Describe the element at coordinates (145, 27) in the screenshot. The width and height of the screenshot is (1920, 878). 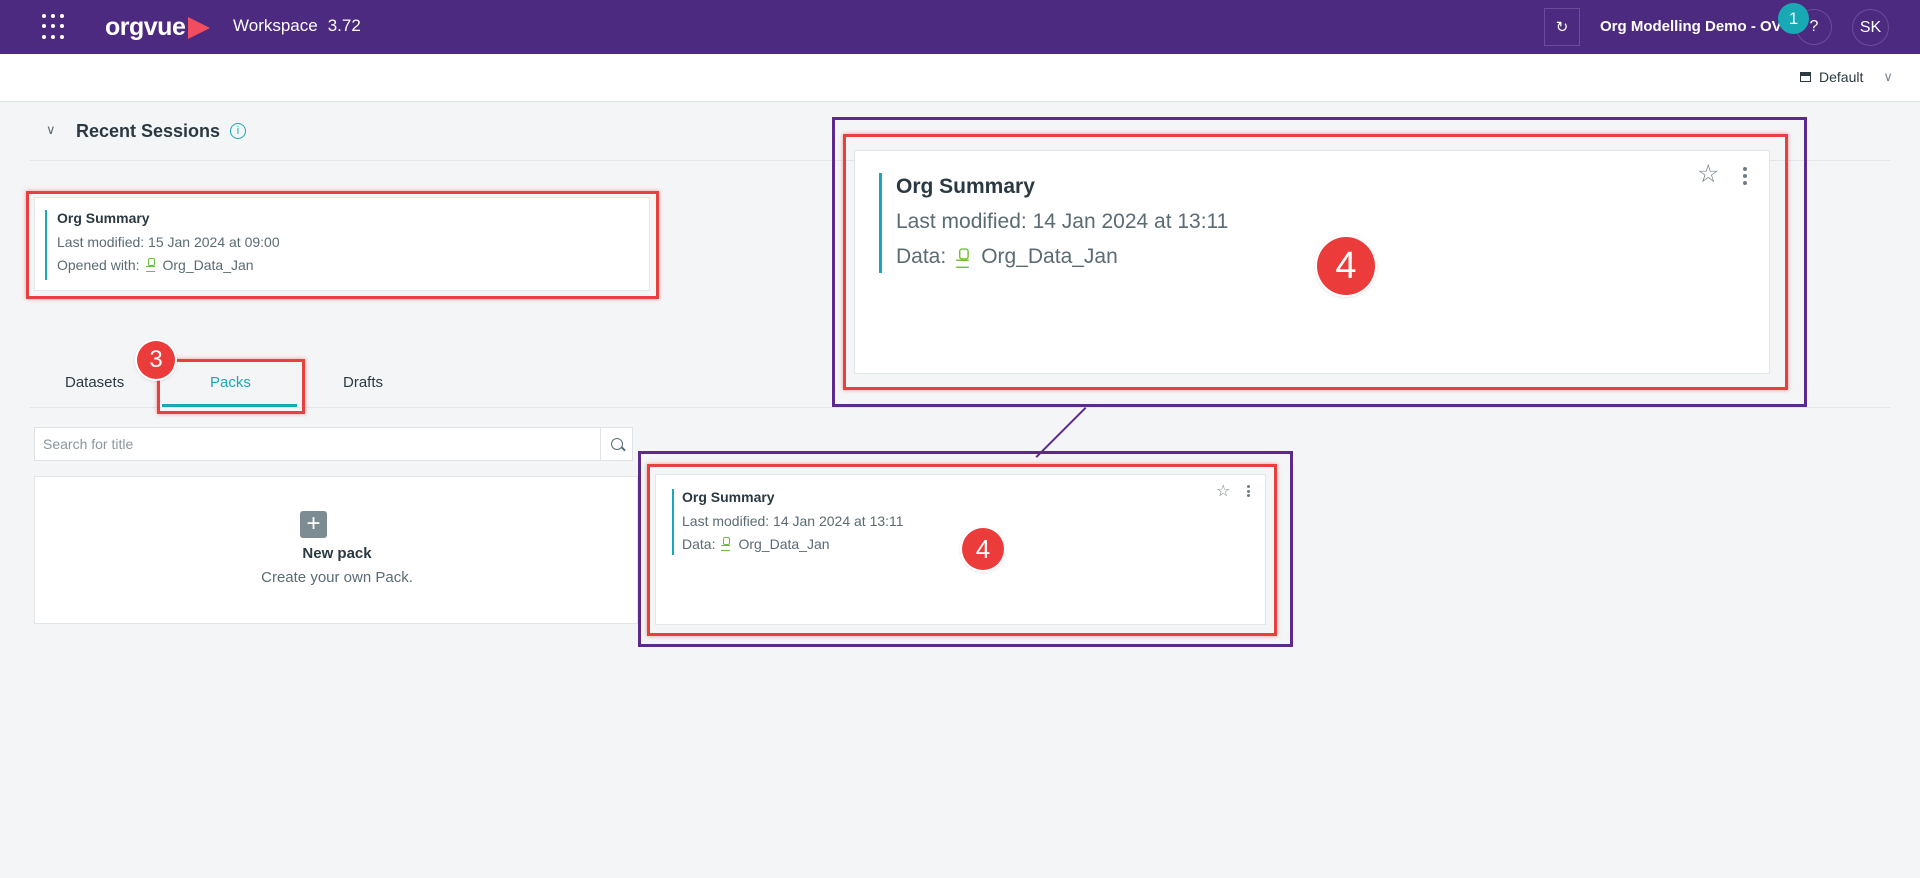
I see `logo-text: orgvue` at that location.